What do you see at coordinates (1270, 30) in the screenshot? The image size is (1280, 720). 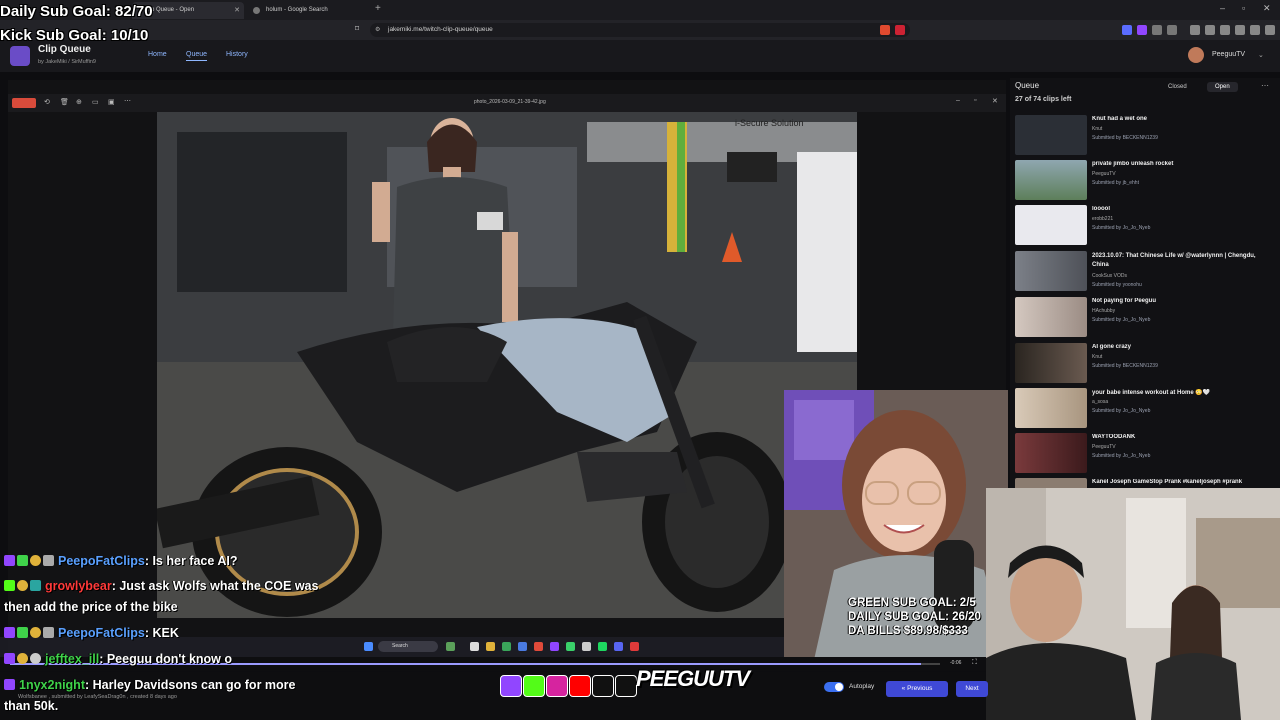 I see `menu-icon` at bounding box center [1270, 30].